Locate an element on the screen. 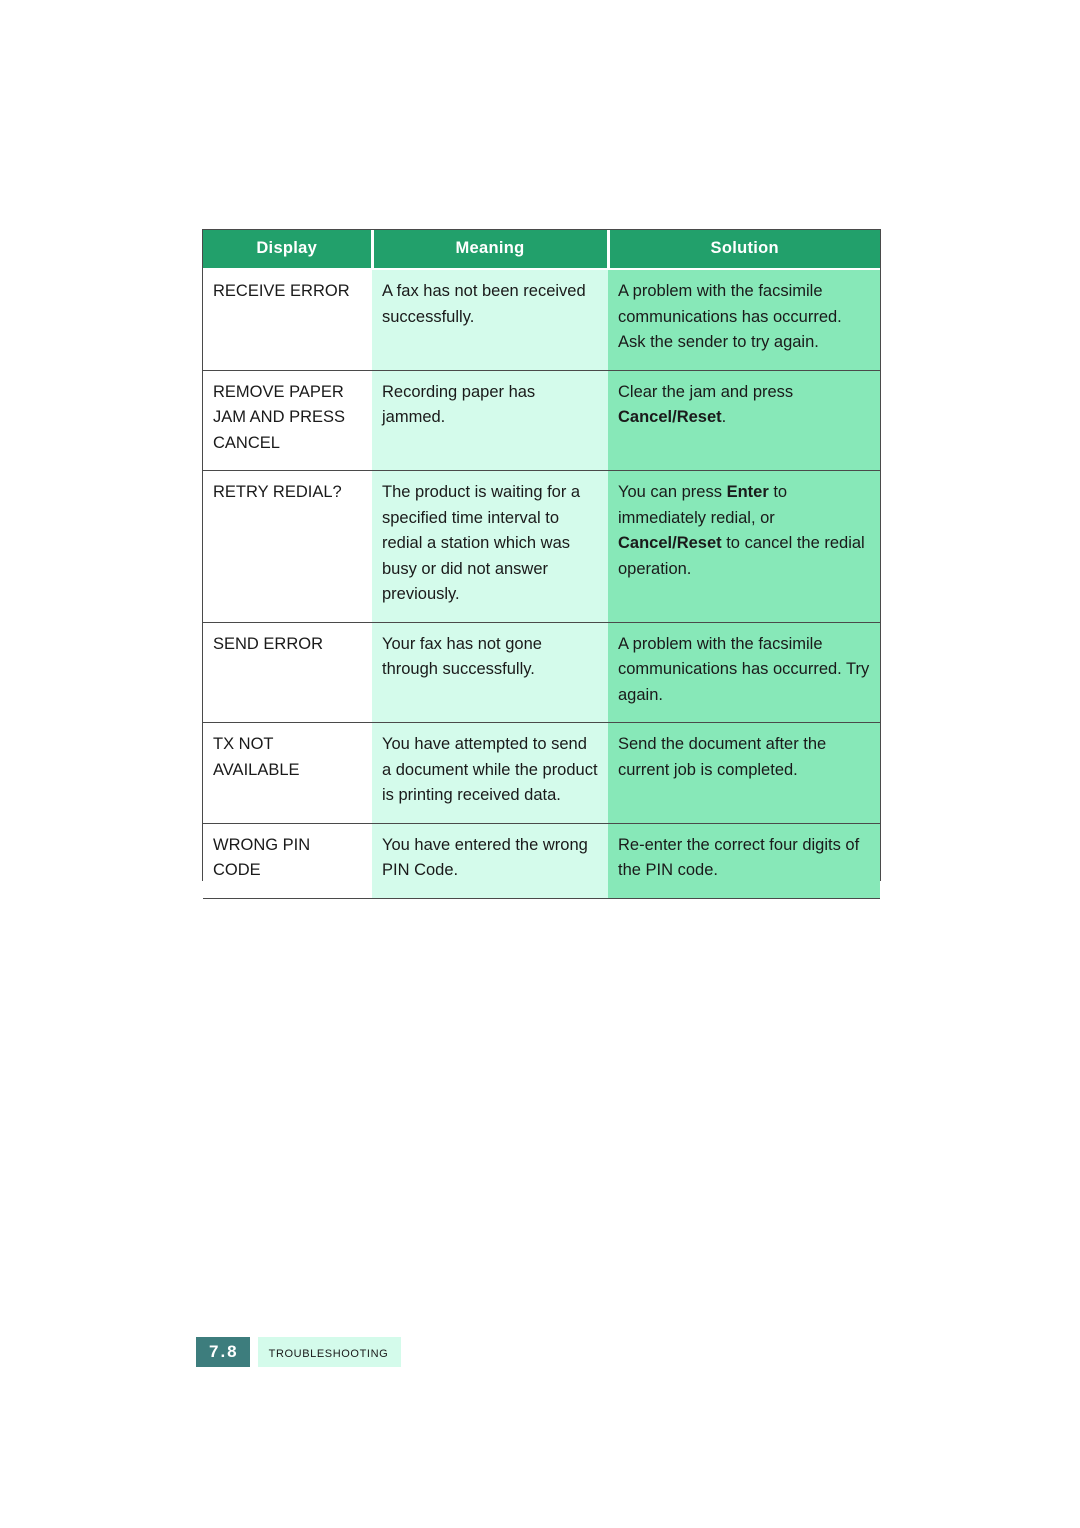  table-header-row: Display Meaning Solution is located at coordinates (541, 250).